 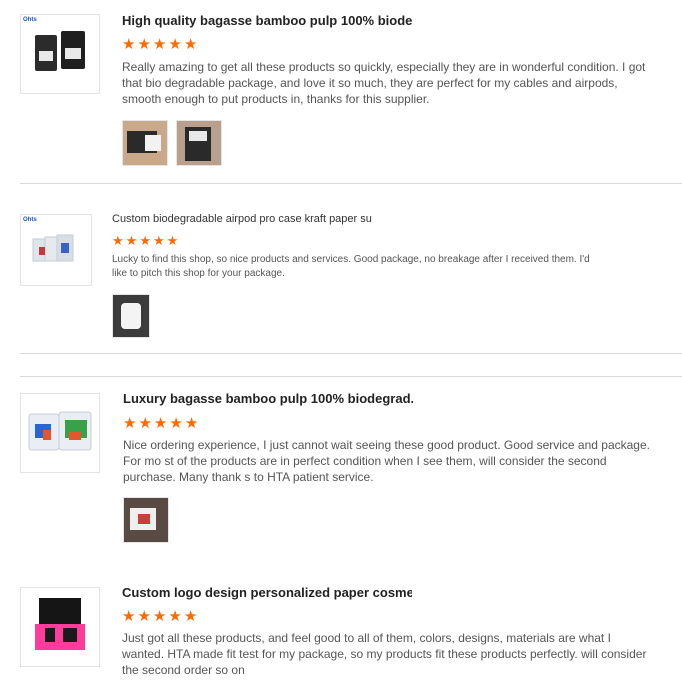 I want to click on divider, so click(x=351, y=376).